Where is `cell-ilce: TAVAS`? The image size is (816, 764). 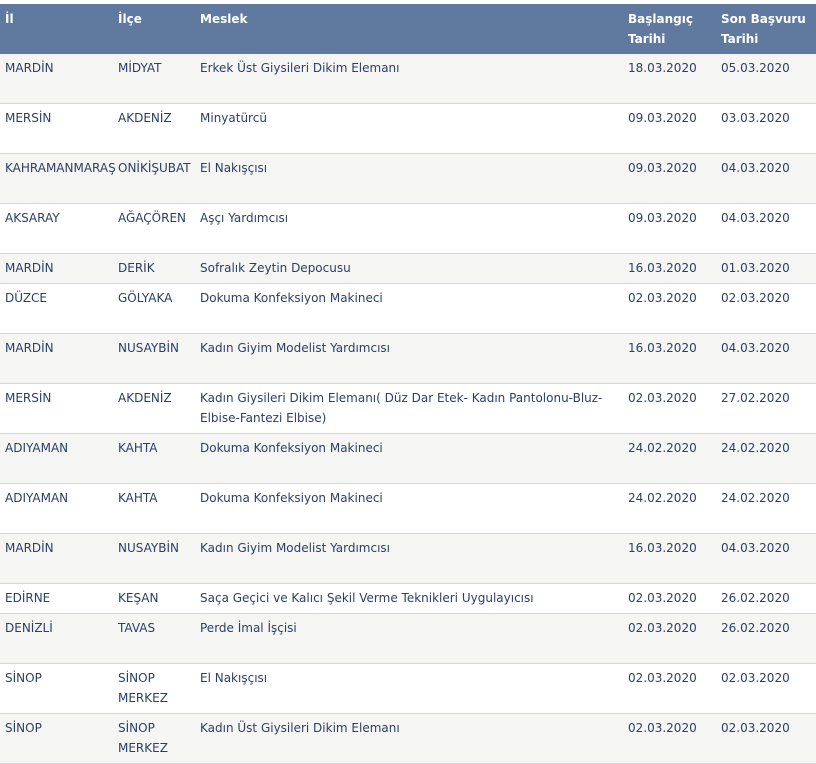
cell-ilce: TAVAS is located at coordinates (154, 638).